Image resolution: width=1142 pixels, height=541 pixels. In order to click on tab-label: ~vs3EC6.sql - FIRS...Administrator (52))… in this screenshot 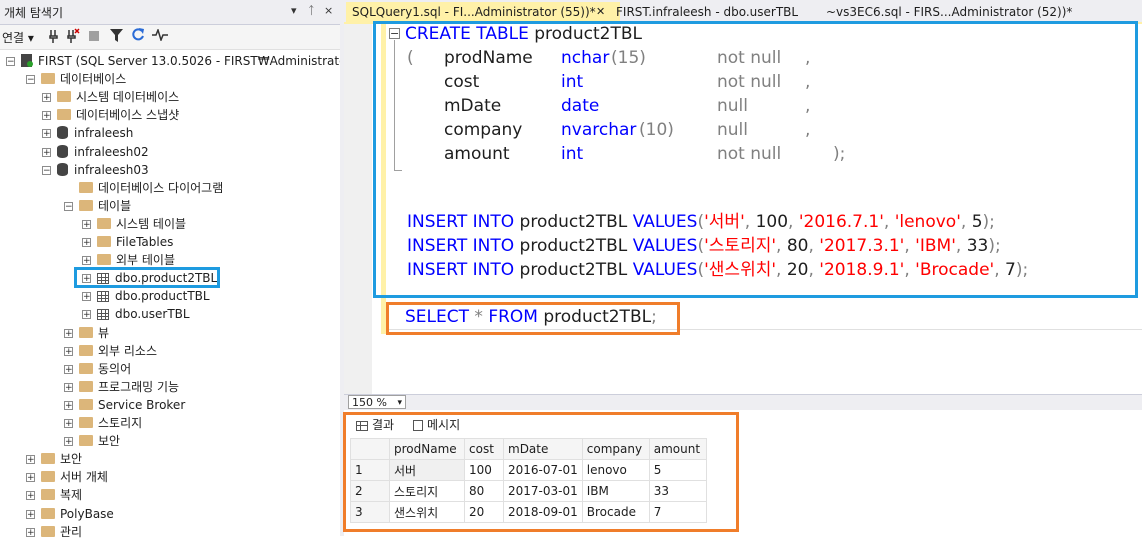, I will do `click(949, 12)`.